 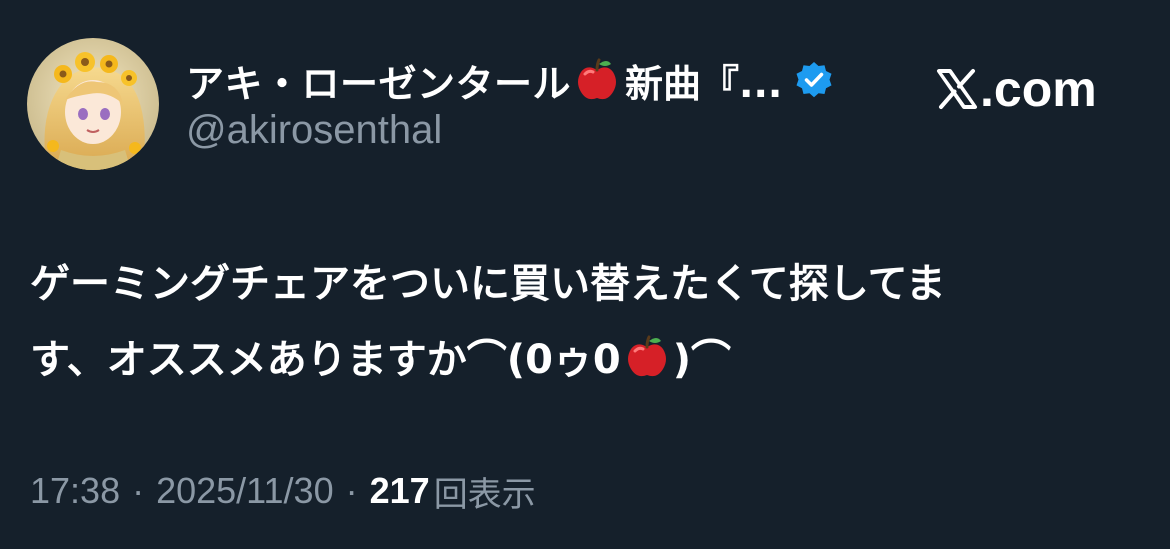 What do you see at coordinates (1038, 89) in the screenshot?
I see `site-domain: .com` at bounding box center [1038, 89].